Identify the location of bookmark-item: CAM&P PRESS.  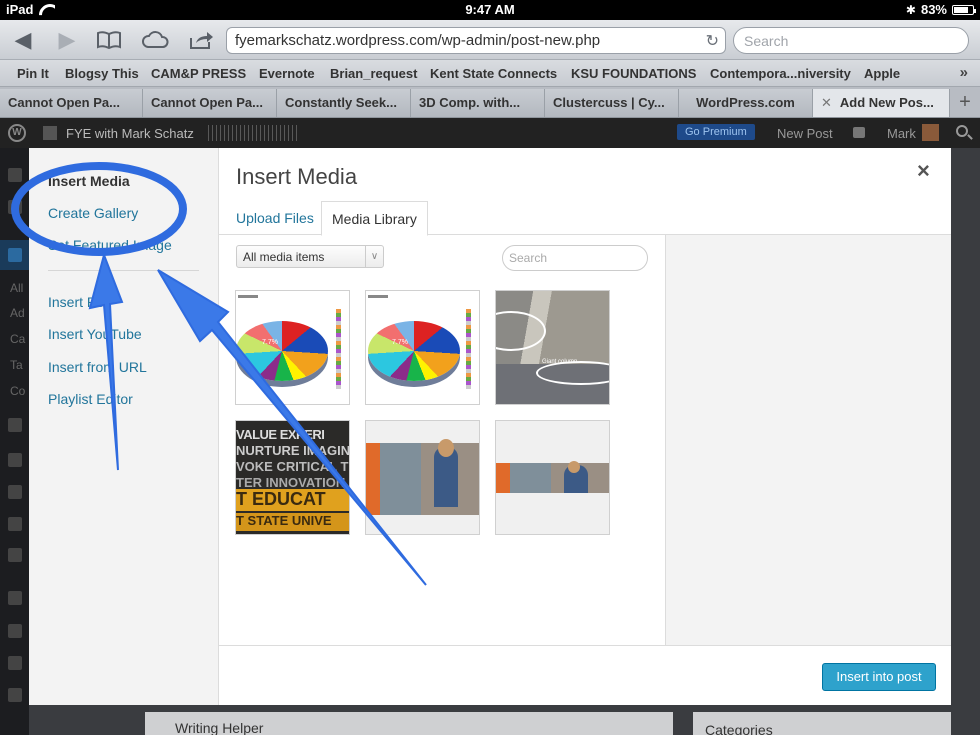
(198, 73).